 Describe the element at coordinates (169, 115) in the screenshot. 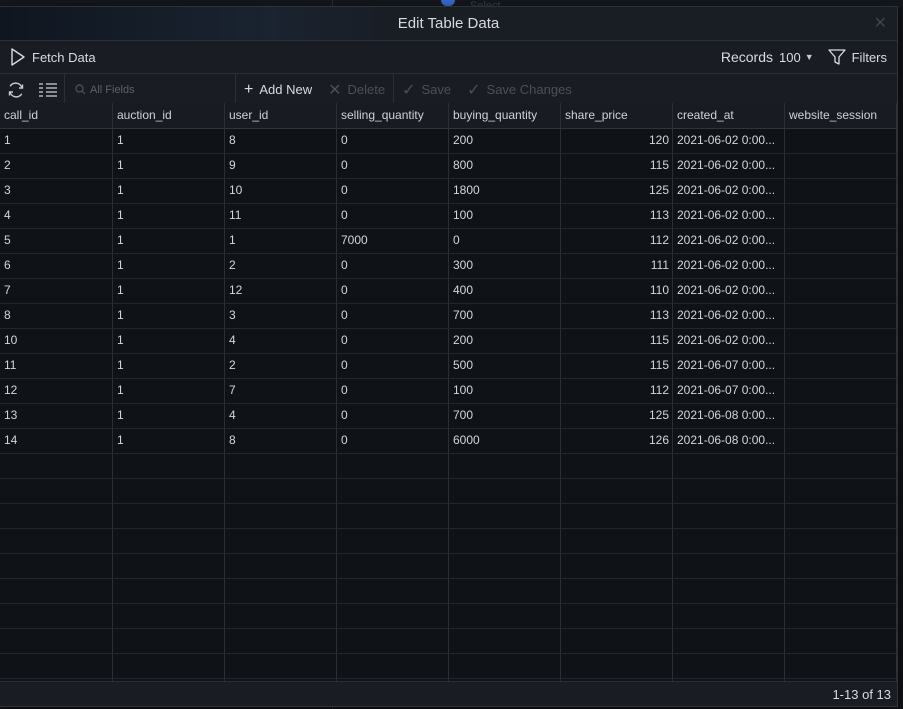

I see `column-header: auction_id` at that location.